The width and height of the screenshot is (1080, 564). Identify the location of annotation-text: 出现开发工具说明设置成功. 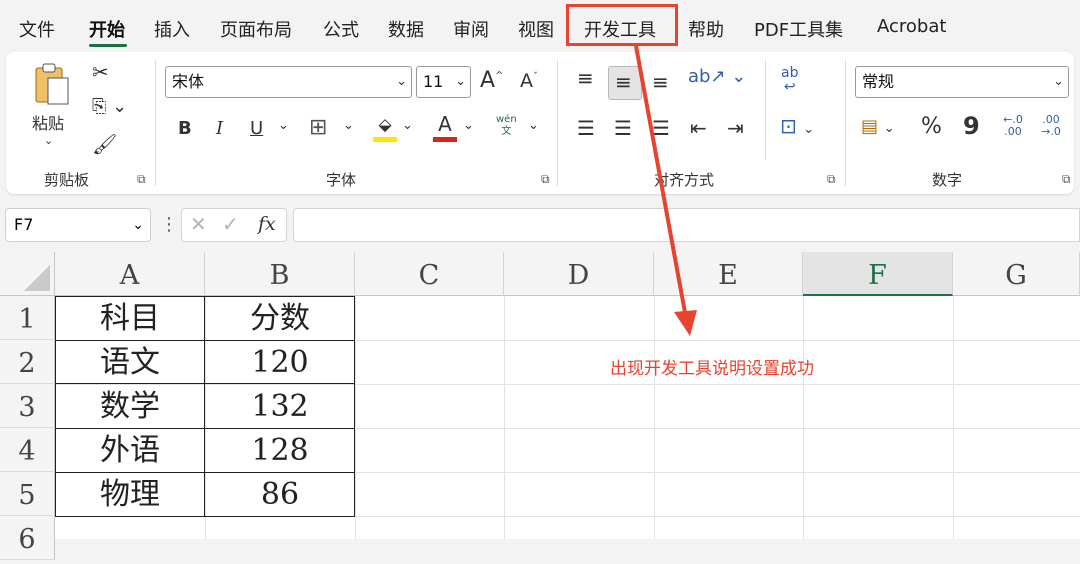
(712, 369).